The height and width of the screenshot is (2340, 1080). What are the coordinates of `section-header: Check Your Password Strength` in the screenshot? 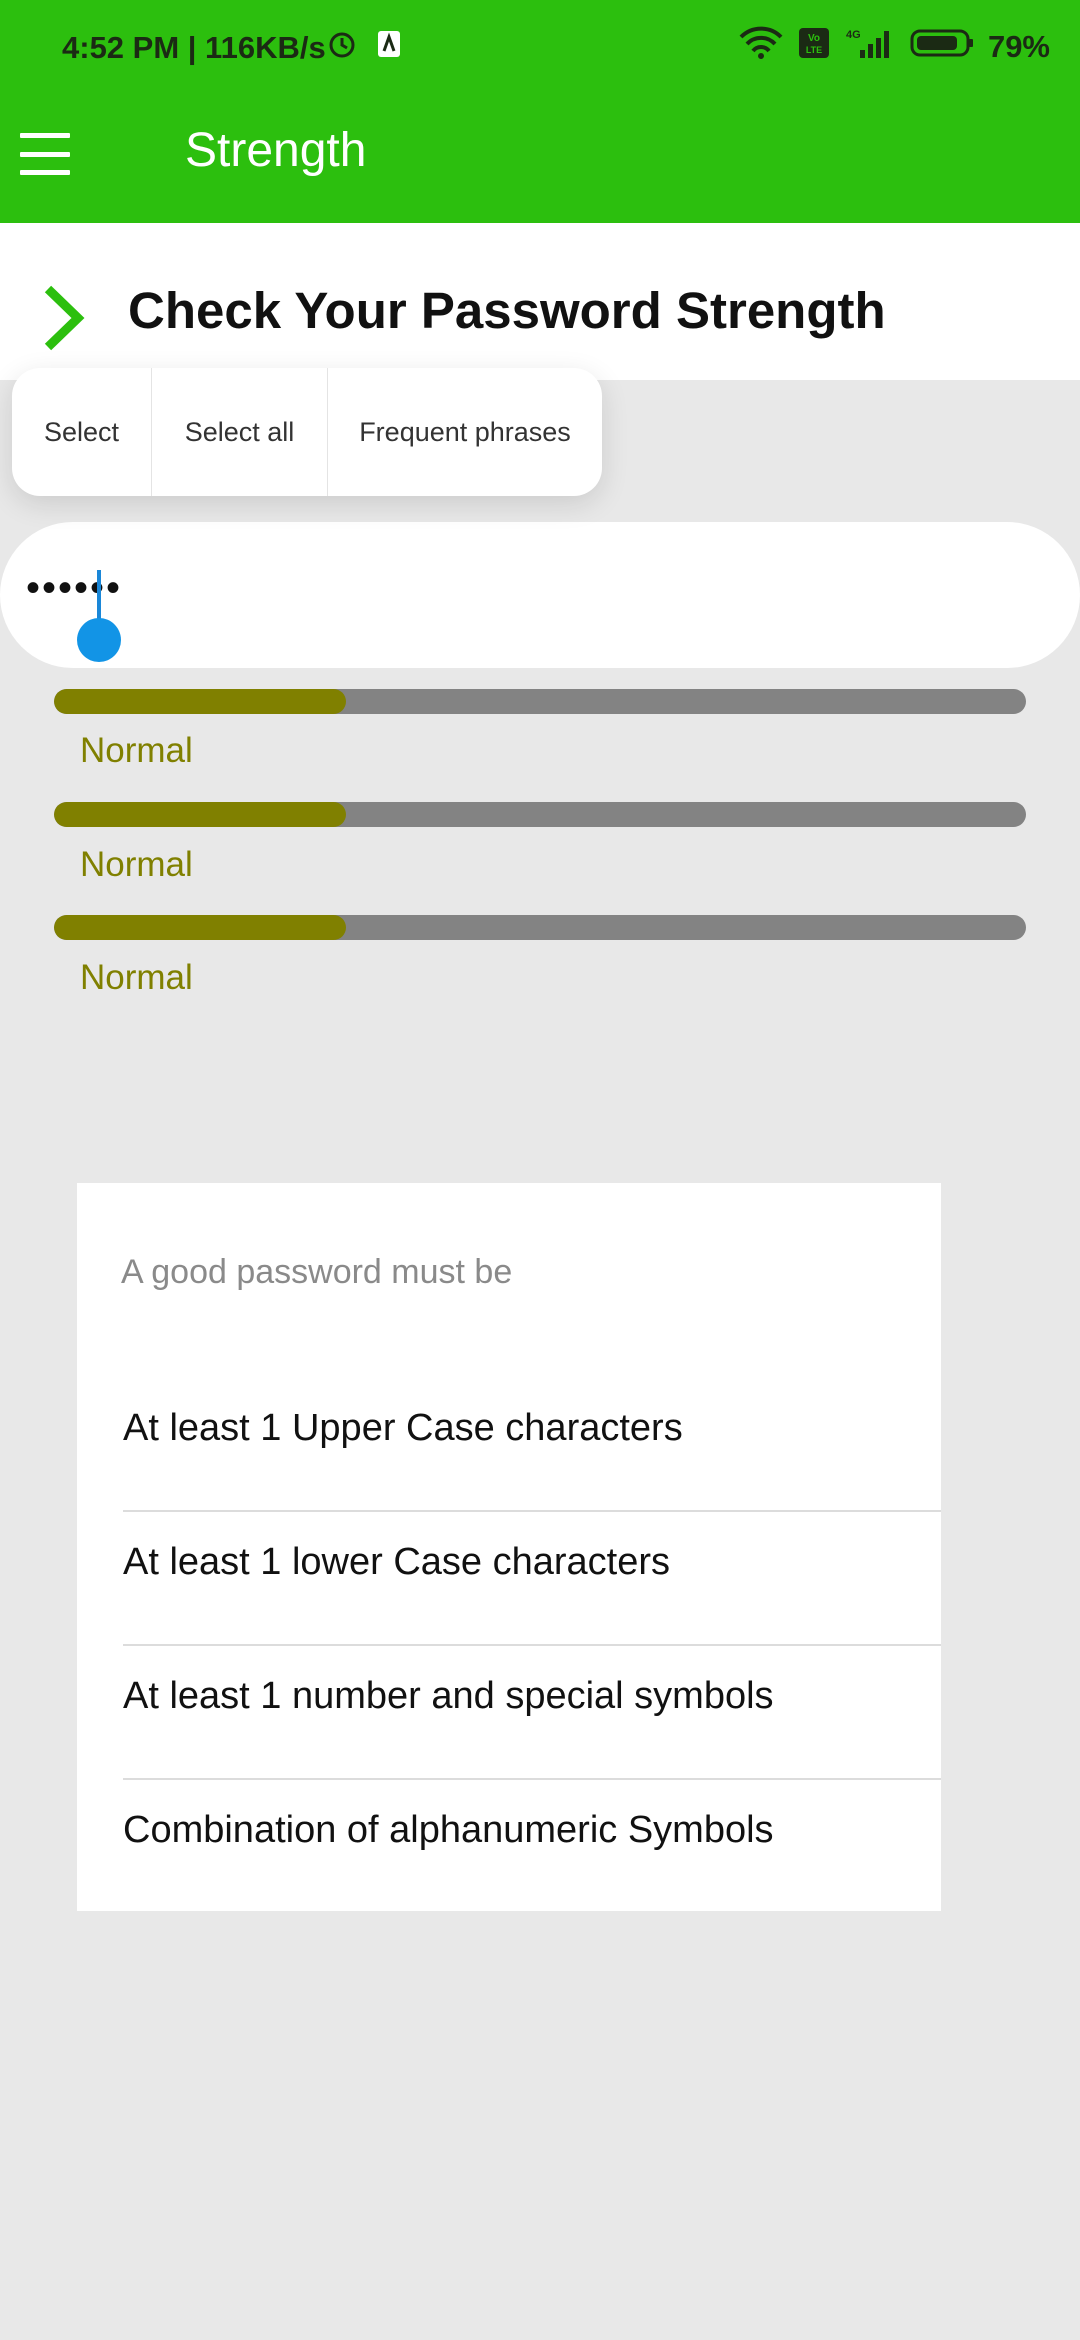 It's located at (540, 301).